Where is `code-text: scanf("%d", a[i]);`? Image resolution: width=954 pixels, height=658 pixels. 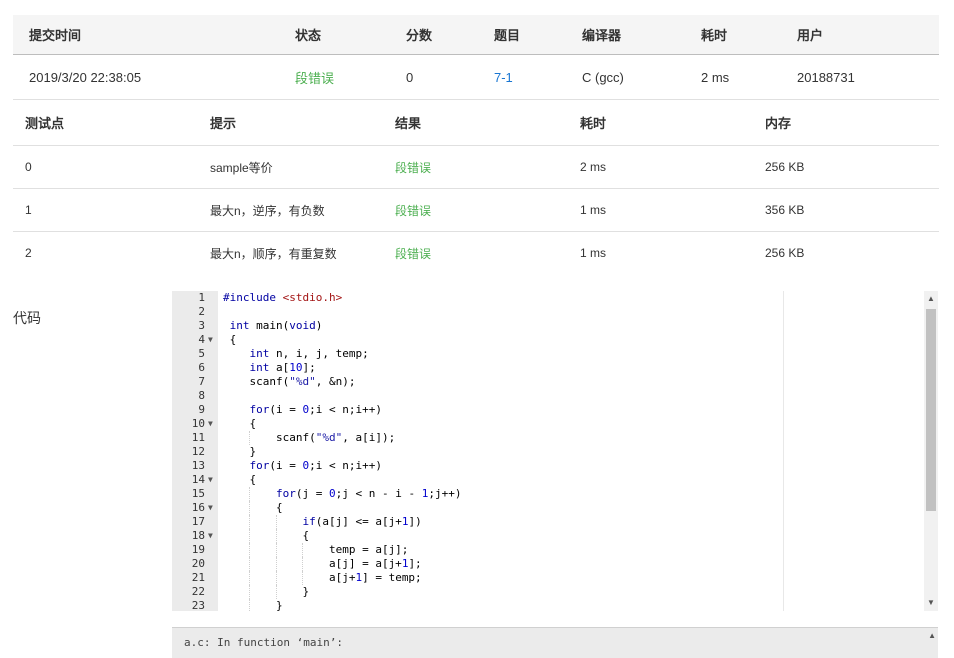 code-text: scanf("%d", a[i]); is located at coordinates (309, 437).